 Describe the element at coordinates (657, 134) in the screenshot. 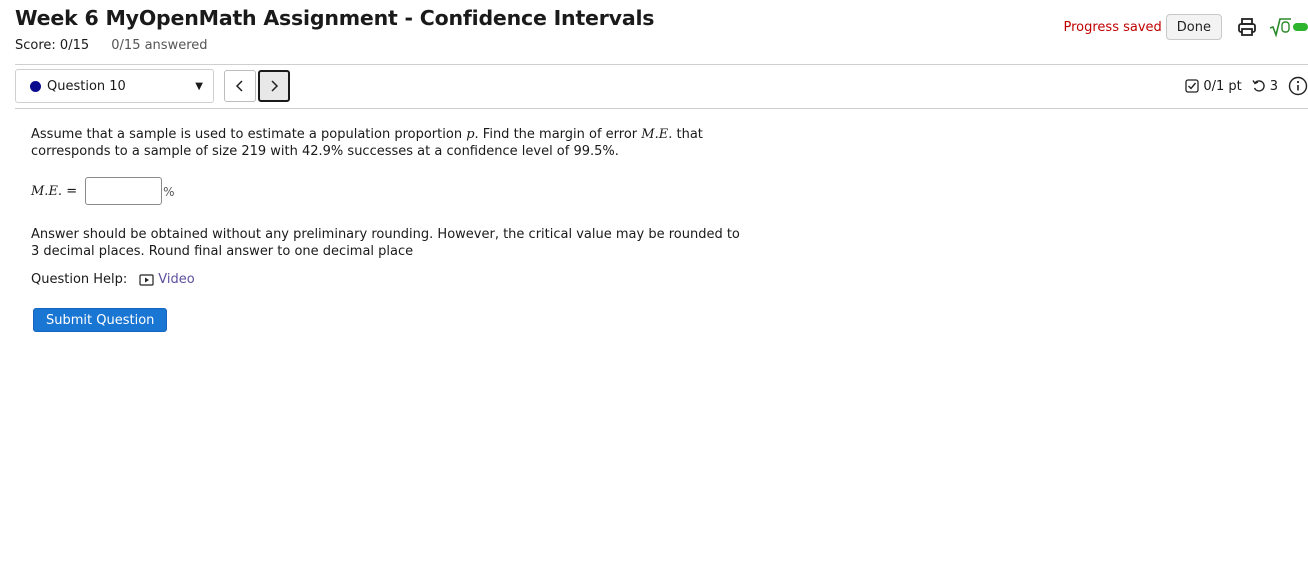

I see `var-me: M.E.` at that location.